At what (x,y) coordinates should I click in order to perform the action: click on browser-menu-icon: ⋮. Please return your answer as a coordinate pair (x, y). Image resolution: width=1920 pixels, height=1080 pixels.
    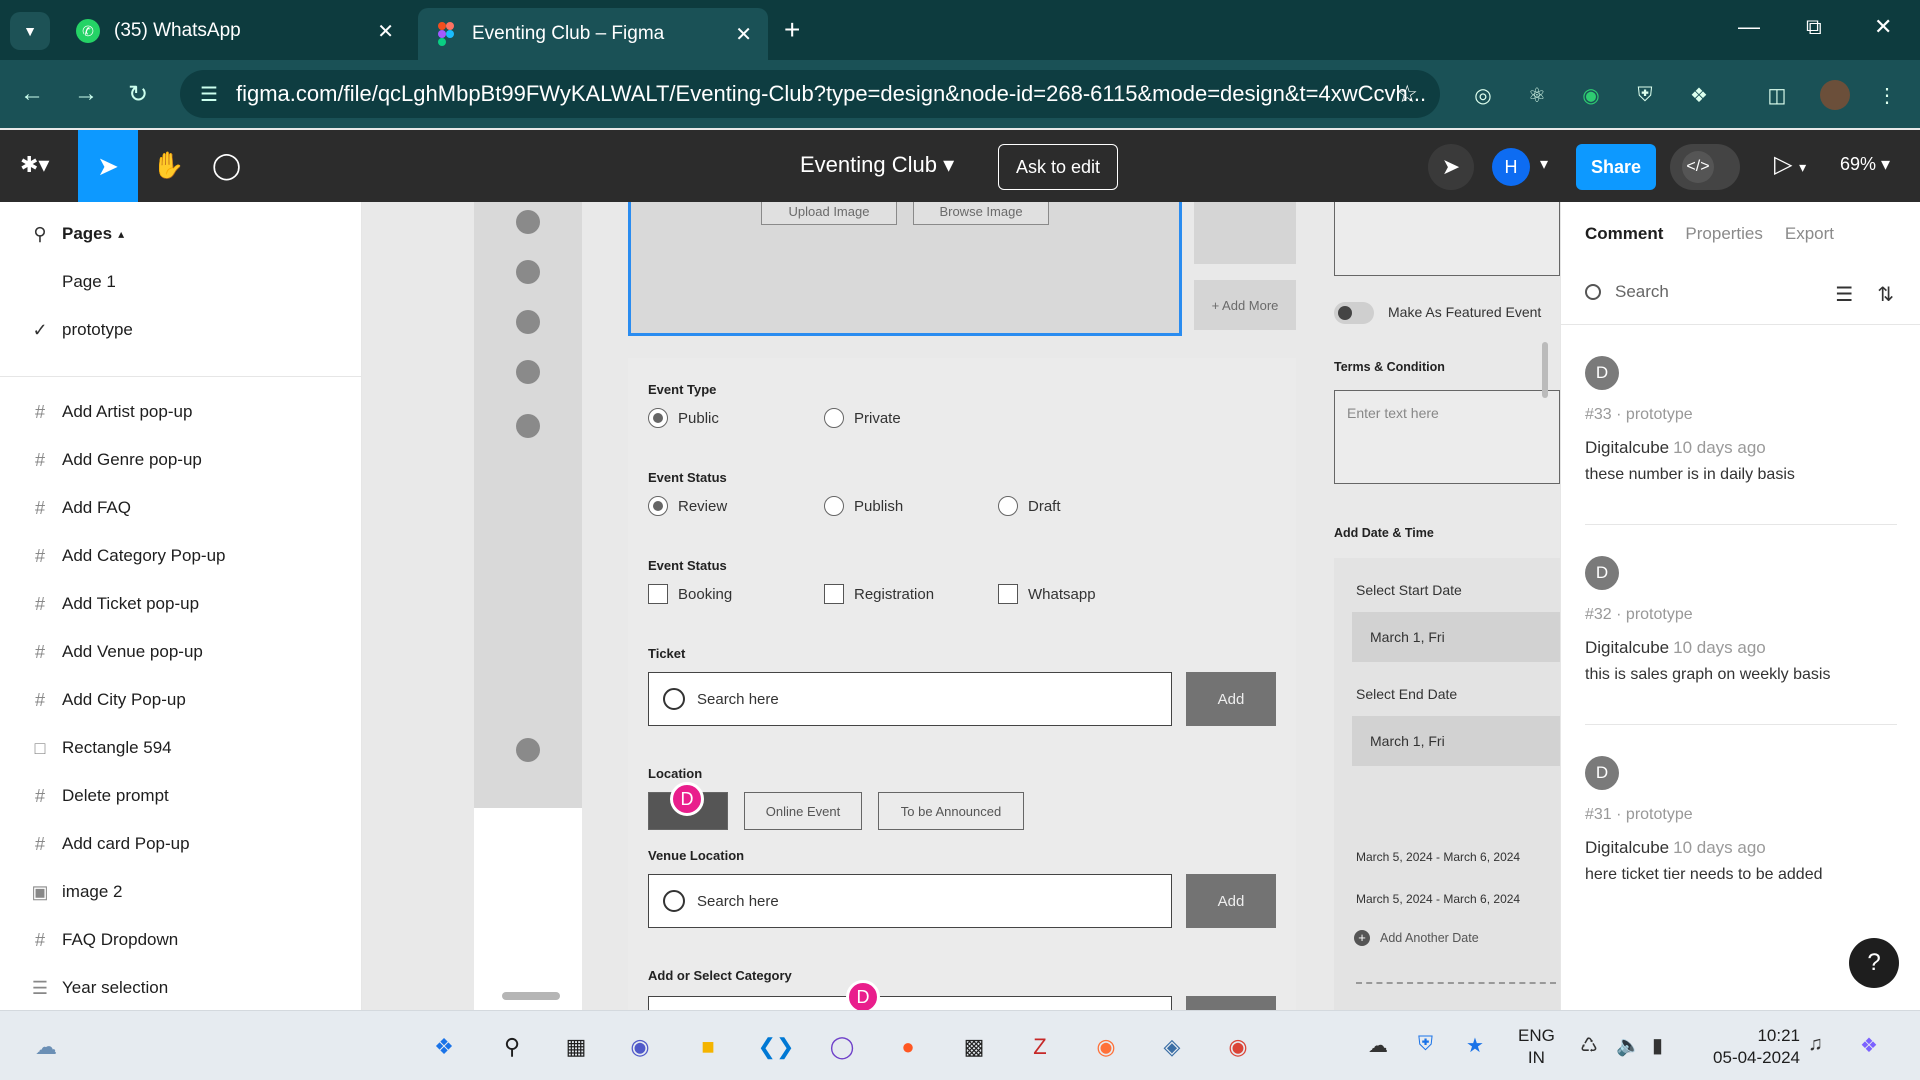
    Looking at the image, I should click on (1887, 95).